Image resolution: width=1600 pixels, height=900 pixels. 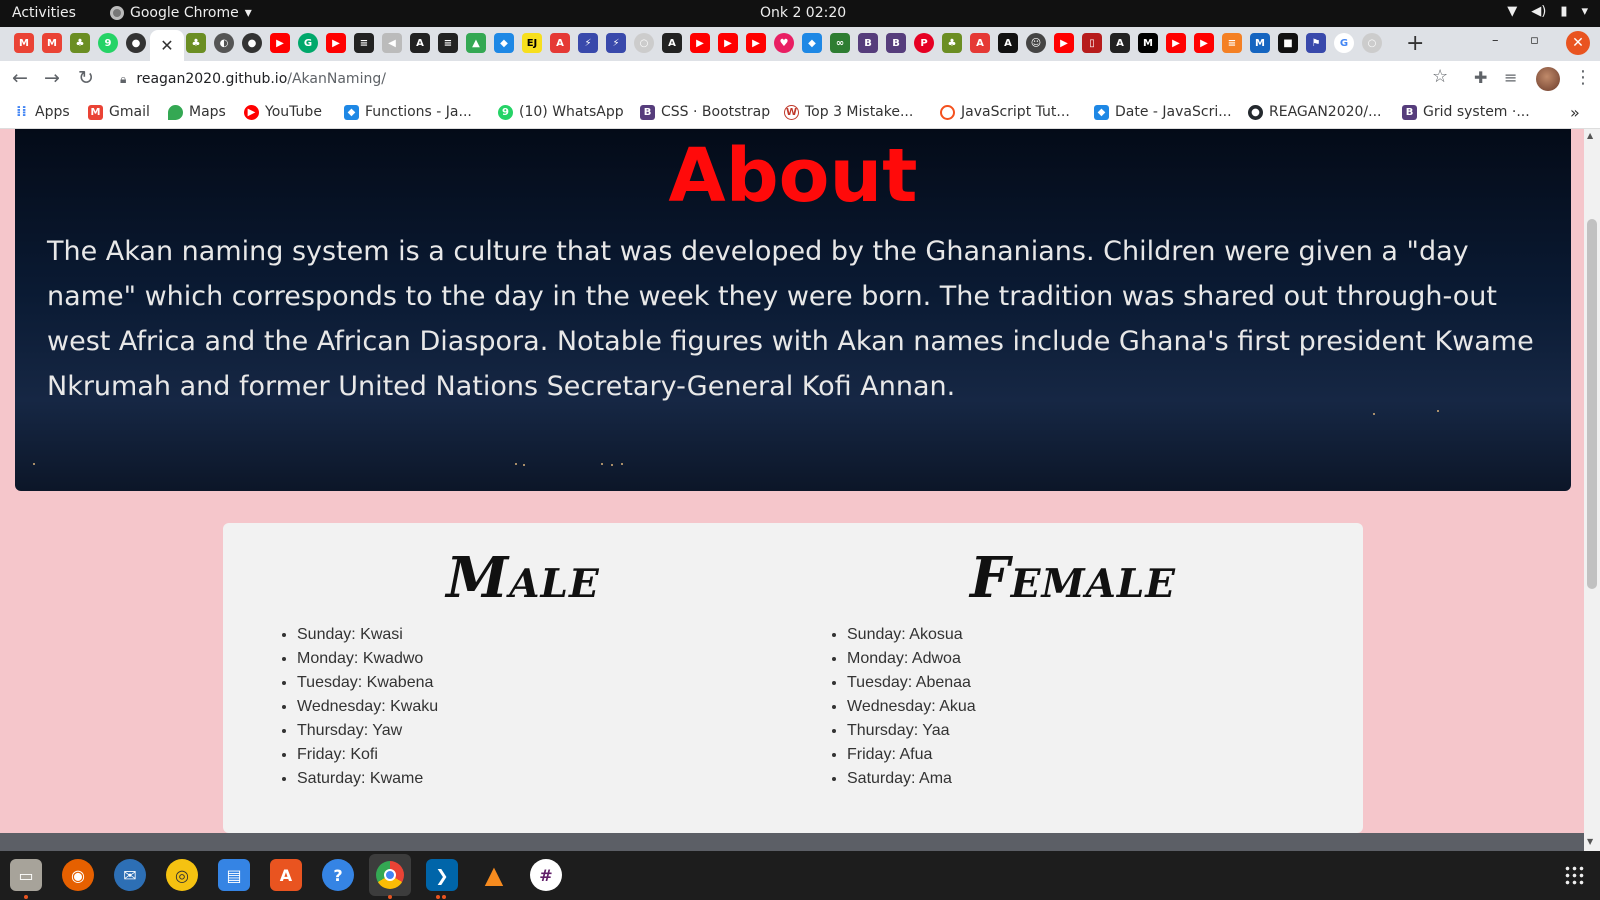 What do you see at coordinates (1547, 11) in the screenshot?
I see `system-tray: ▼ ◀) ▮ ▾` at bounding box center [1547, 11].